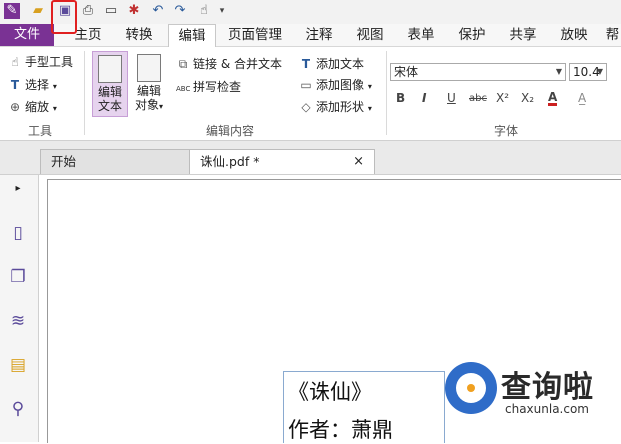 This screenshot has height=444, width=621. I want to click on add-text-icon: T, so click(306, 64).